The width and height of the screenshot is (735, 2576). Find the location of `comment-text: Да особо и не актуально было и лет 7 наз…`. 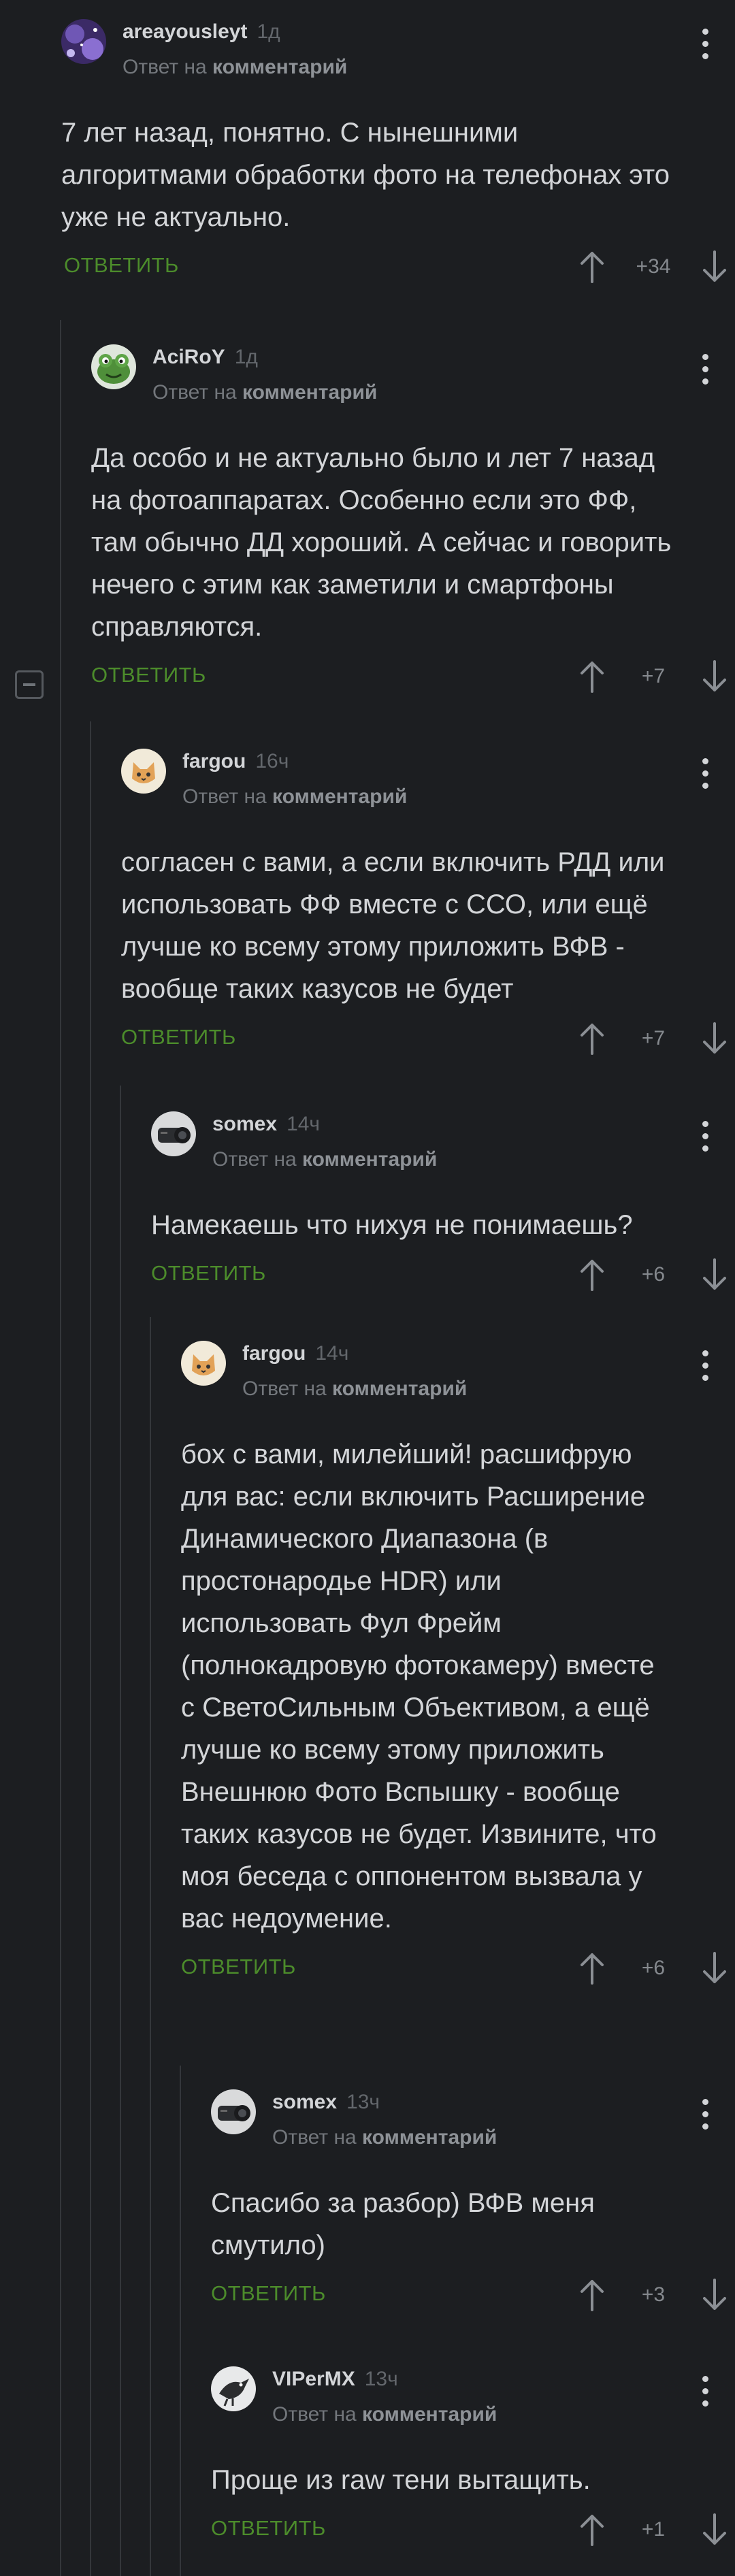

comment-text: Да особо и не актуально было и лет 7 наз… is located at coordinates (385, 542).